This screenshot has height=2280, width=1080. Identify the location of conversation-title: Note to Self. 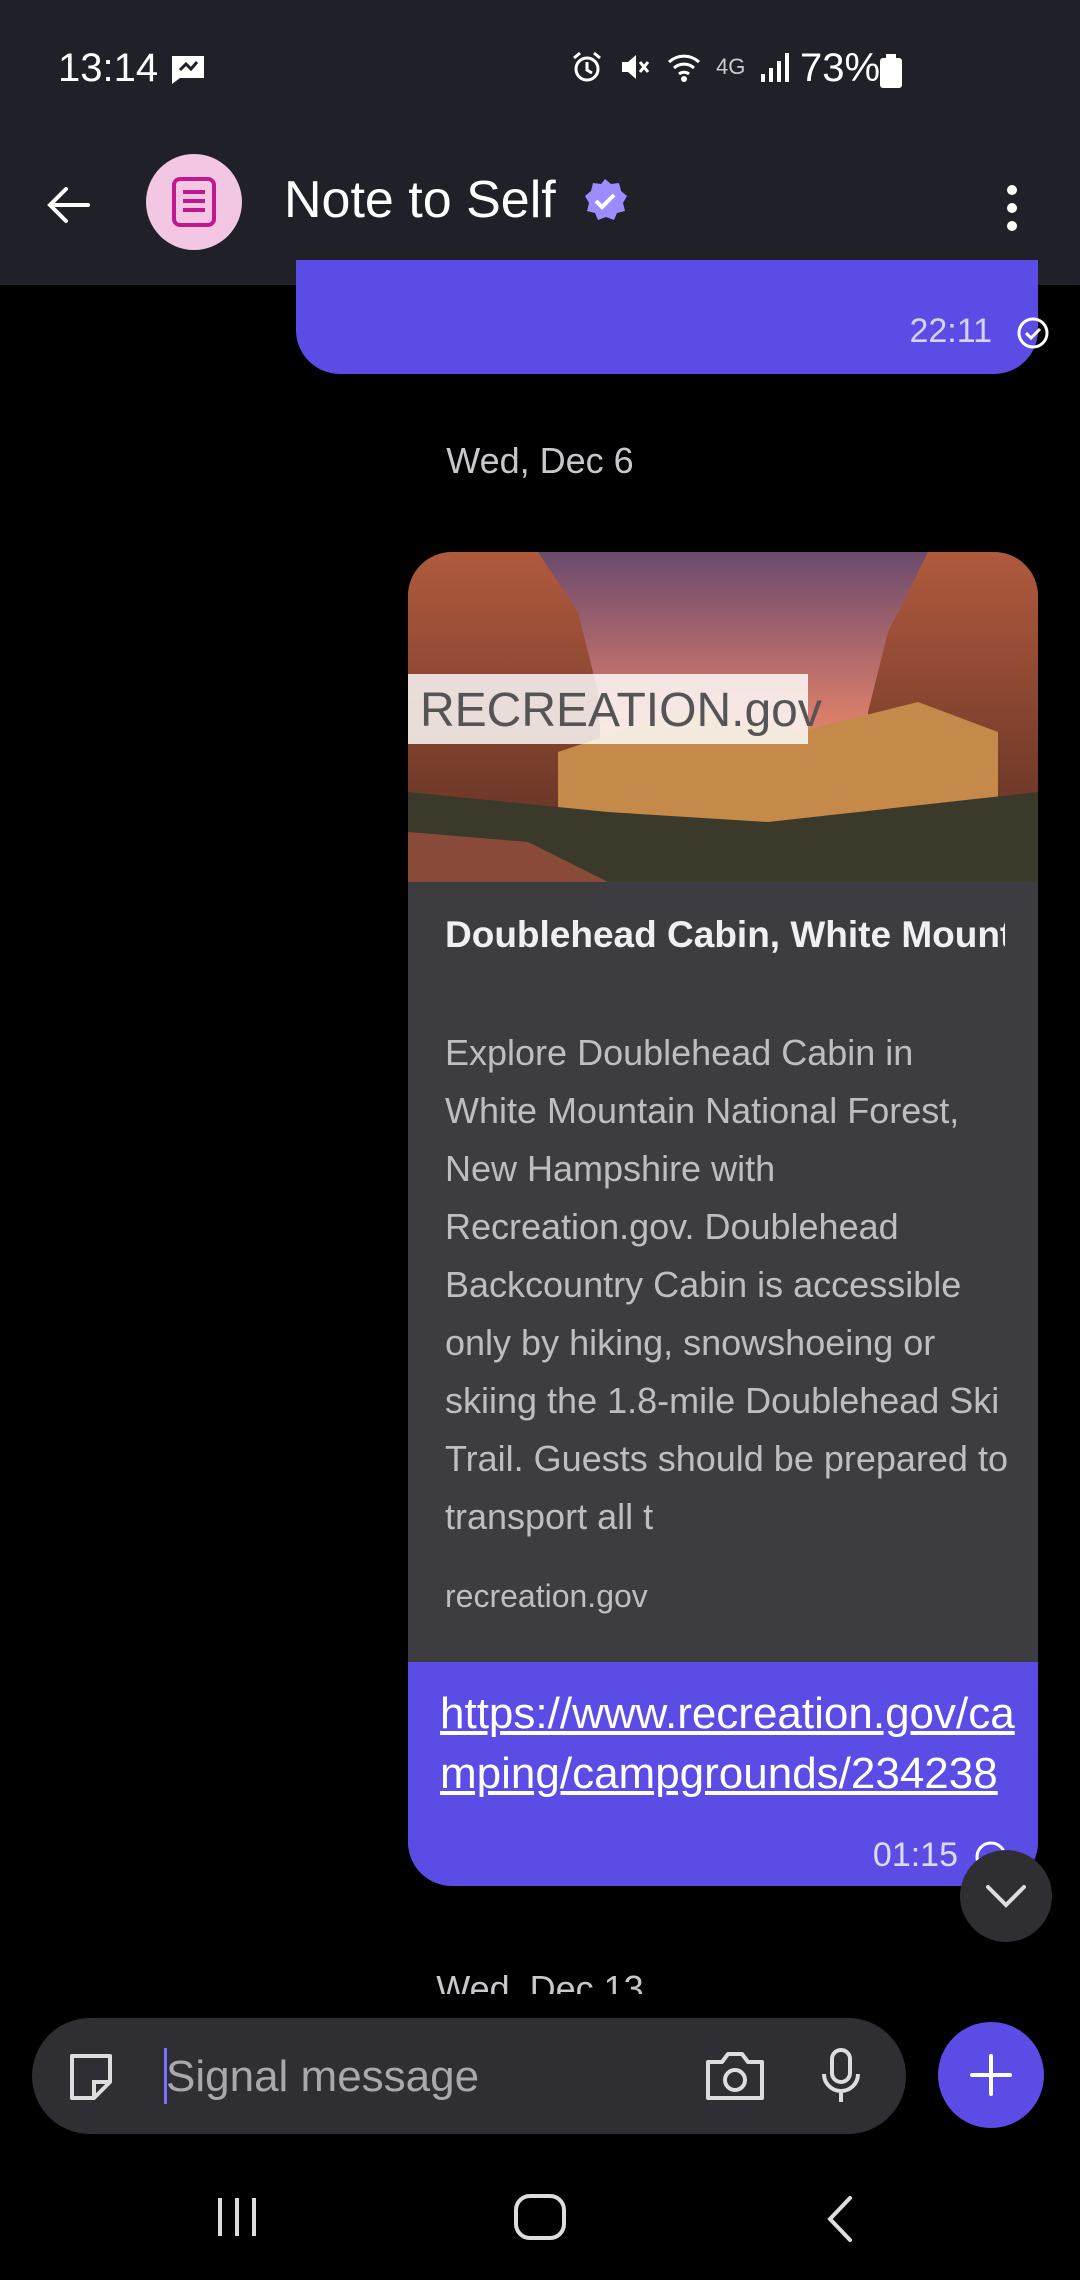
(420, 200).